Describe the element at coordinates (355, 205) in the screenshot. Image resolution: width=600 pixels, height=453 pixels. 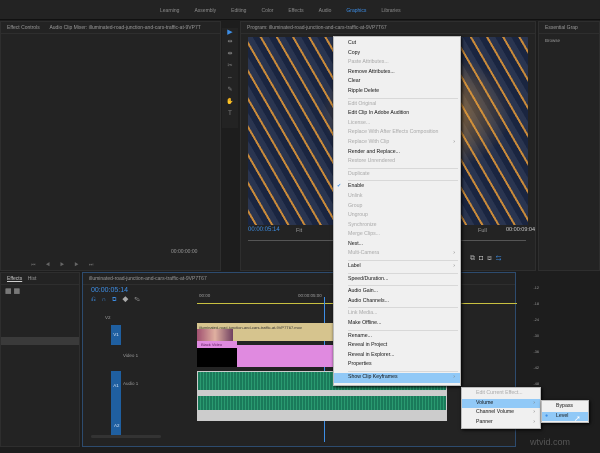
I see `menu-item-label: Group` at that location.